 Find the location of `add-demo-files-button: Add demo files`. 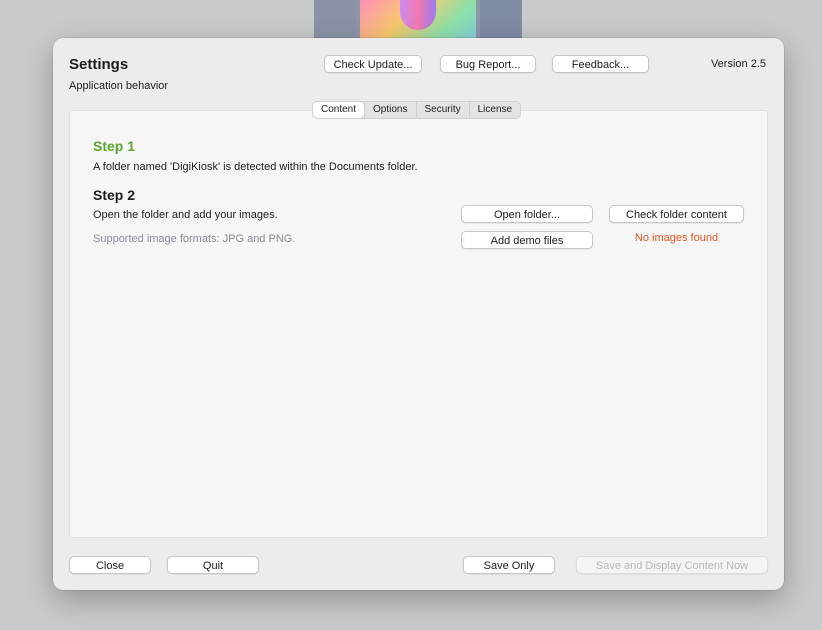

add-demo-files-button: Add demo files is located at coordinates (527, 240).